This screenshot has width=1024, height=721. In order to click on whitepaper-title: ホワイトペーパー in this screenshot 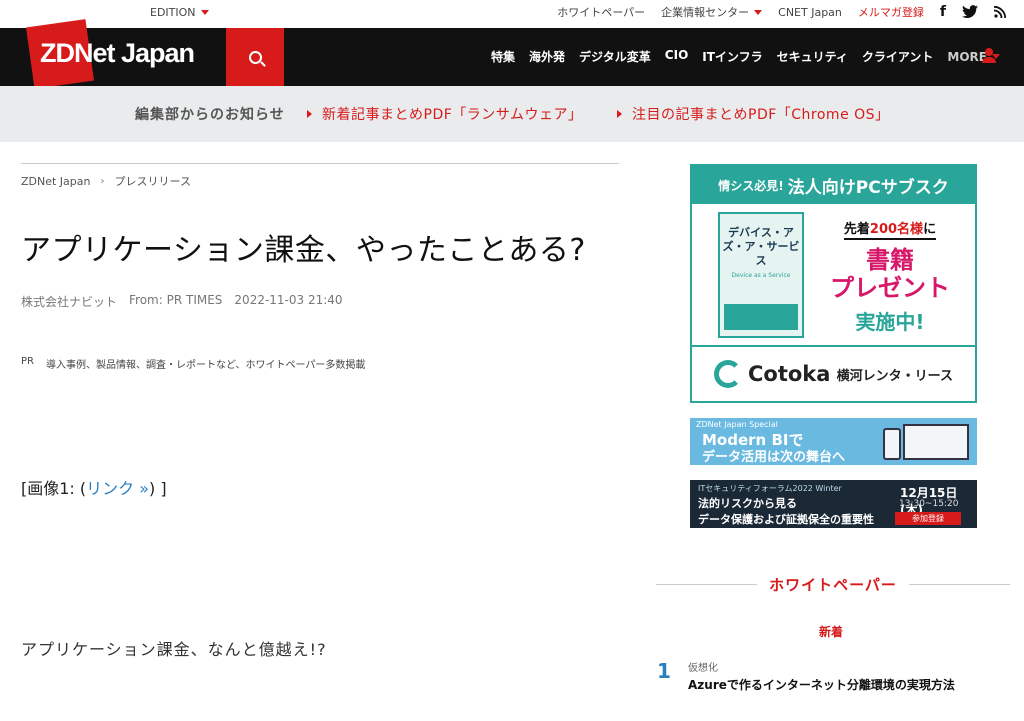, I will do `click(833, 584)`.